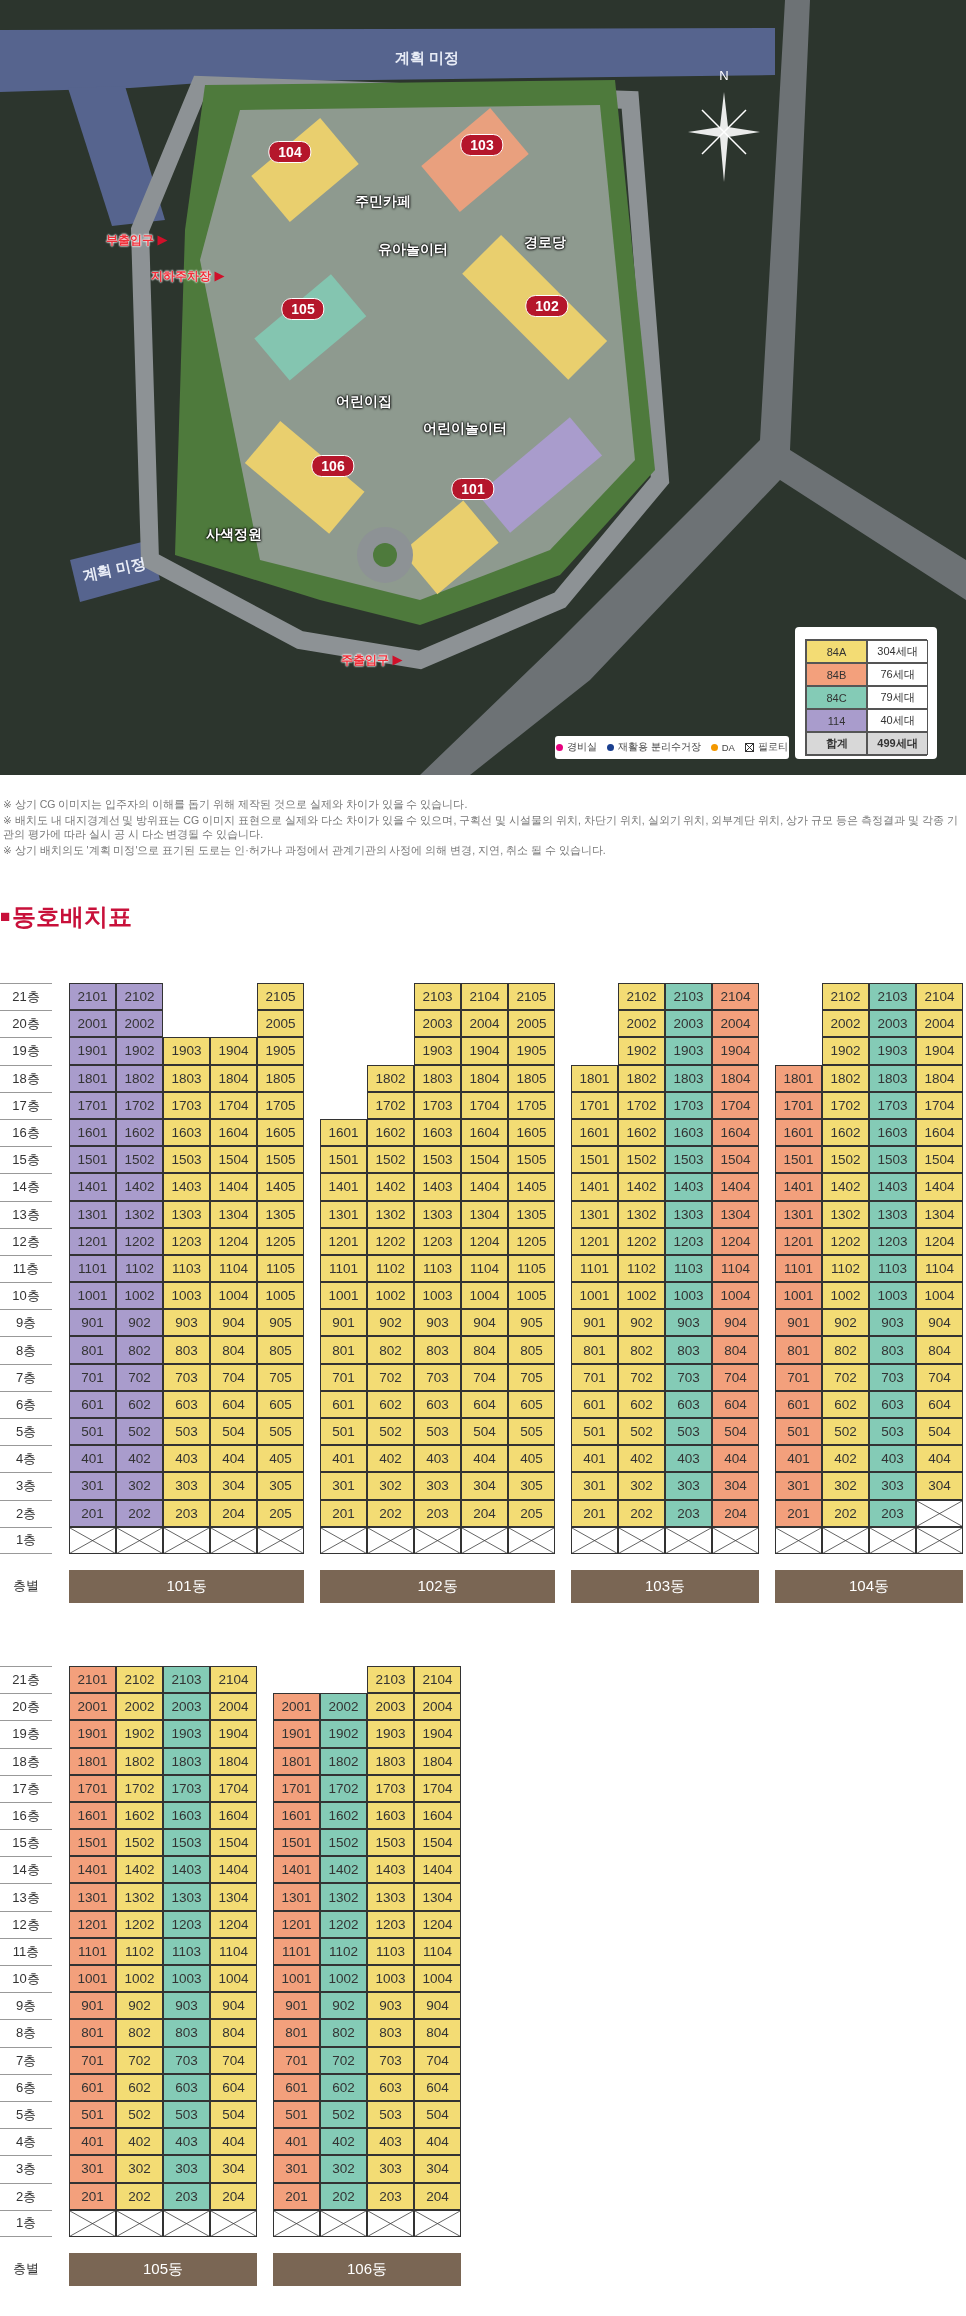  I want to click on building-badge: 104, so click(290, 152).